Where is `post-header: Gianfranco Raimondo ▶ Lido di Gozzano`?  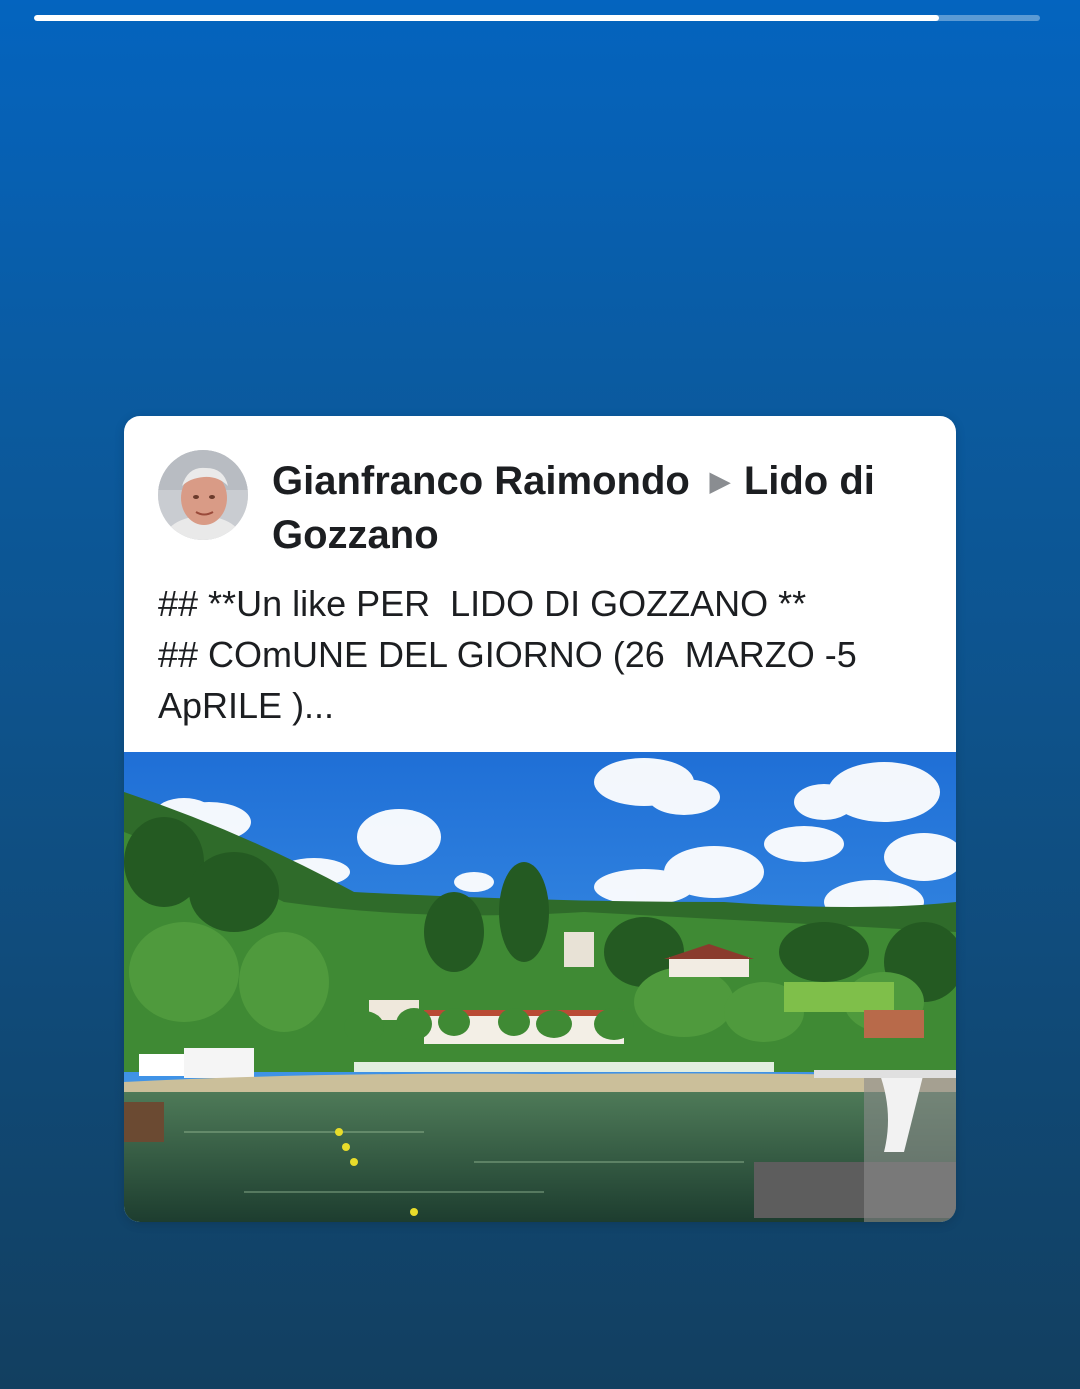
post-header: Gianfranco Raimondo ▶ Lido di Gozzano is located at coordinates (592, 508).